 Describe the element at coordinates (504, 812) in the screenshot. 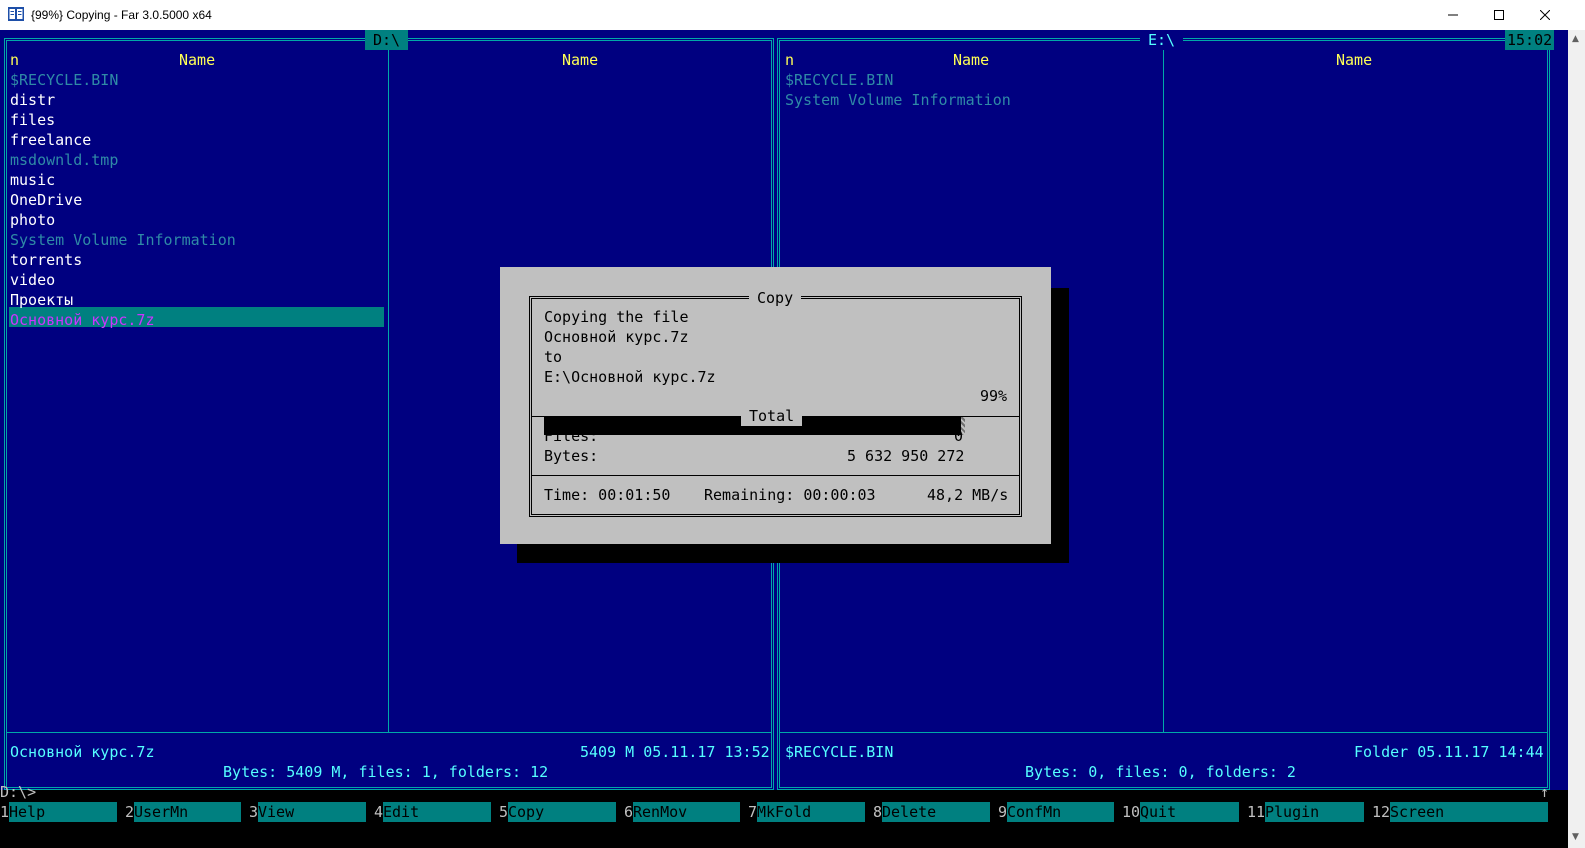

I see `fkey-number: 5` at that location.